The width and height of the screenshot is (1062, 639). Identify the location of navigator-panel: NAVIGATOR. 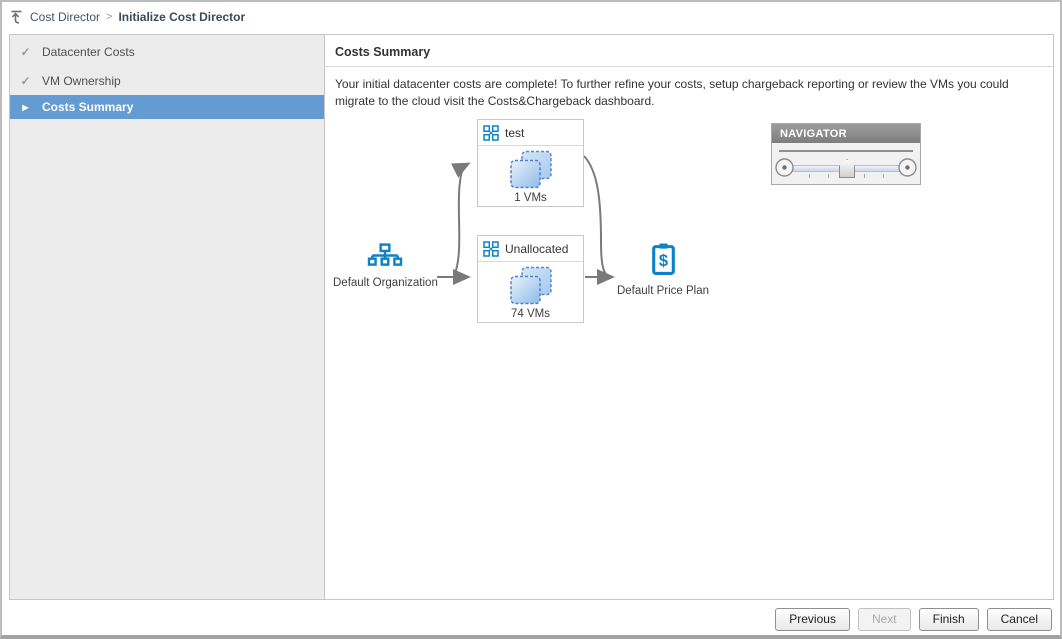
(846, 154).